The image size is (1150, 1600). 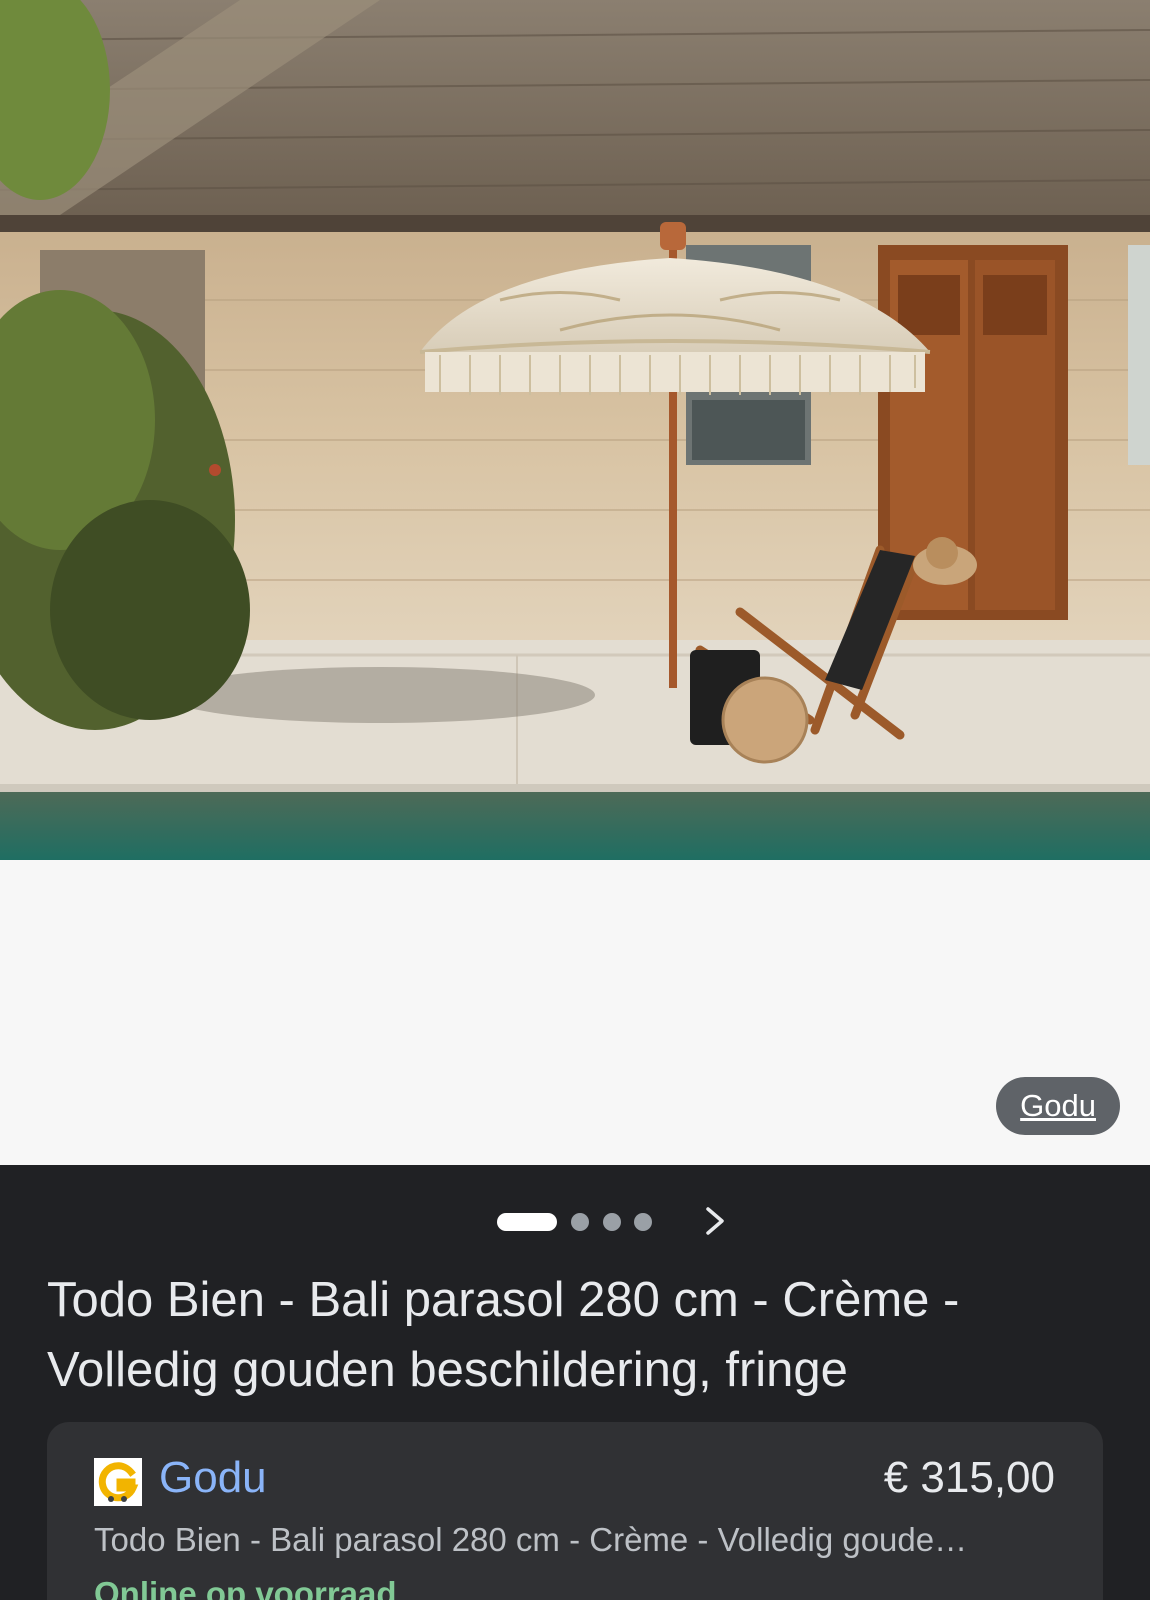 I want to click on pager-dot-active, so click(x=527, y=1222).